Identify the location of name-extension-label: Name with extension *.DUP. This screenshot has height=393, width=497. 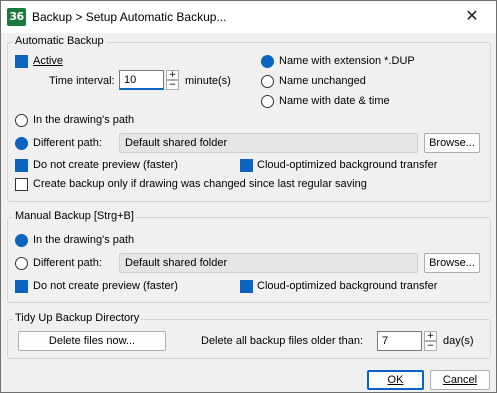
(347, 61).